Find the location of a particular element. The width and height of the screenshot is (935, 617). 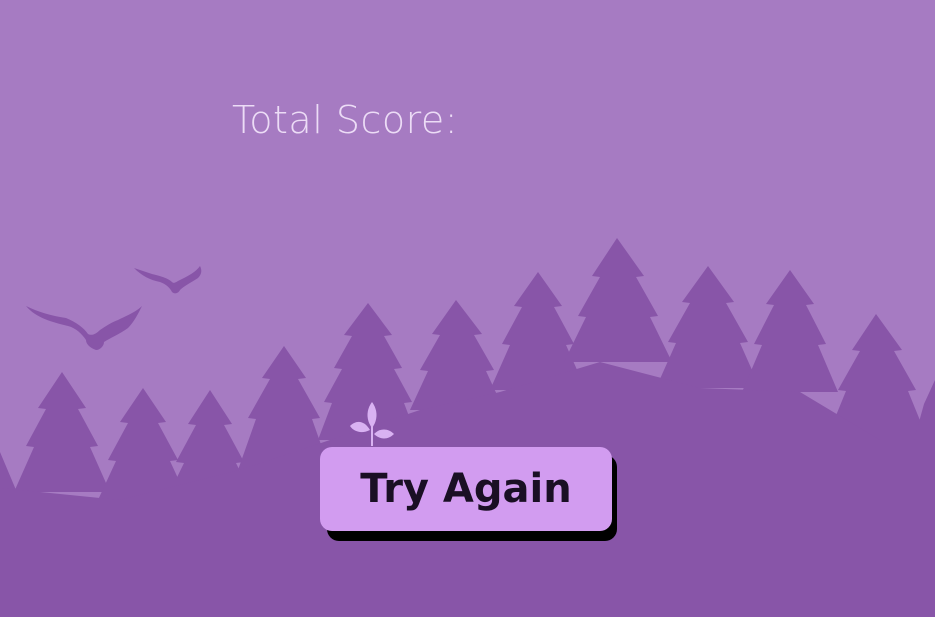

try-again-button: Try Again is located at coordinates (466, 489).